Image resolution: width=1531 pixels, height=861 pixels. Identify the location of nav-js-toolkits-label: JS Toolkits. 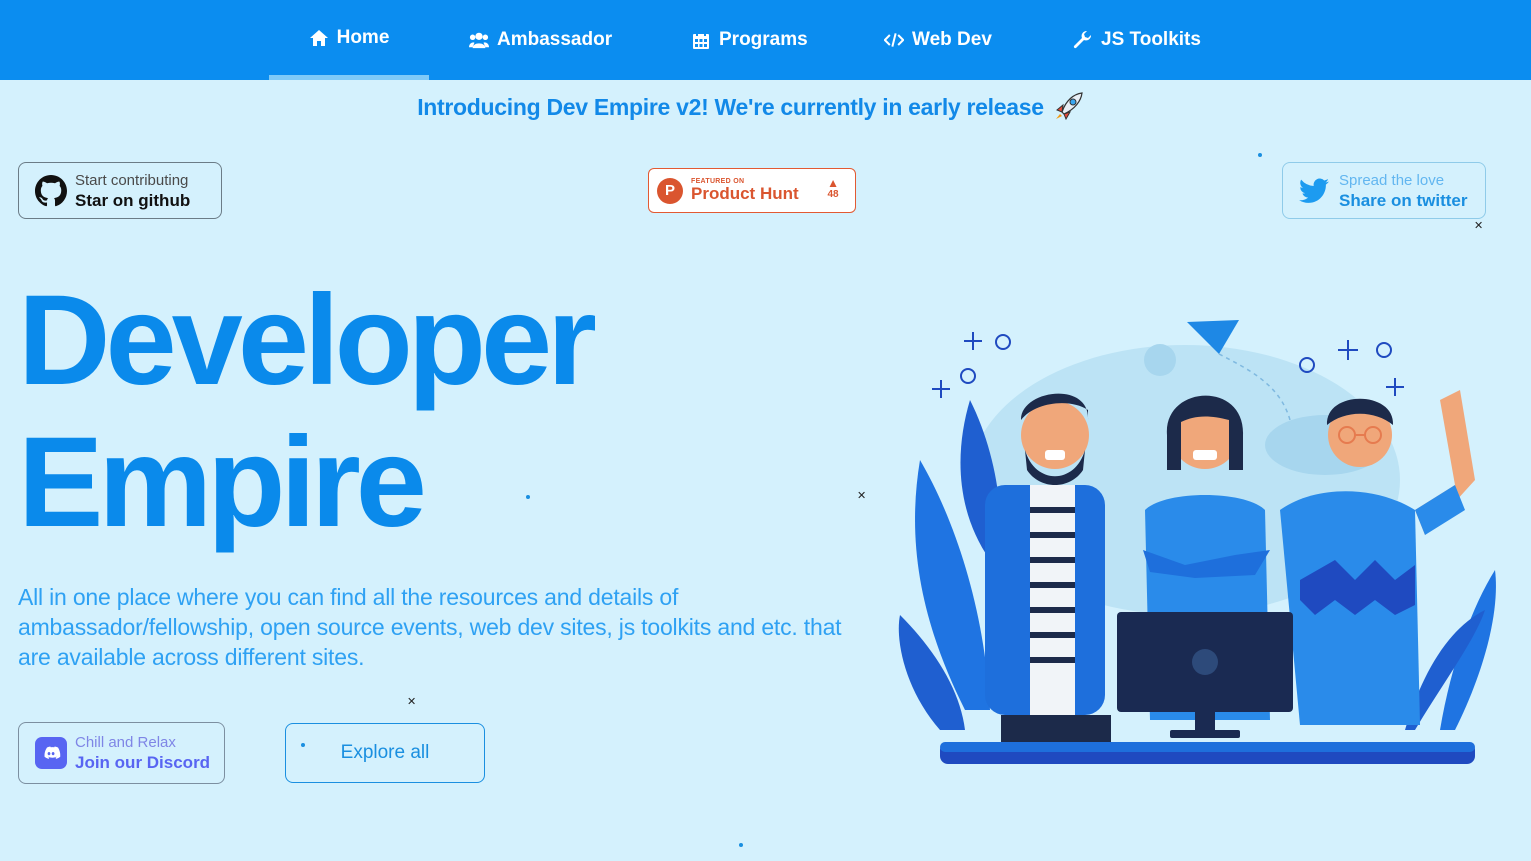
(1151, 39).